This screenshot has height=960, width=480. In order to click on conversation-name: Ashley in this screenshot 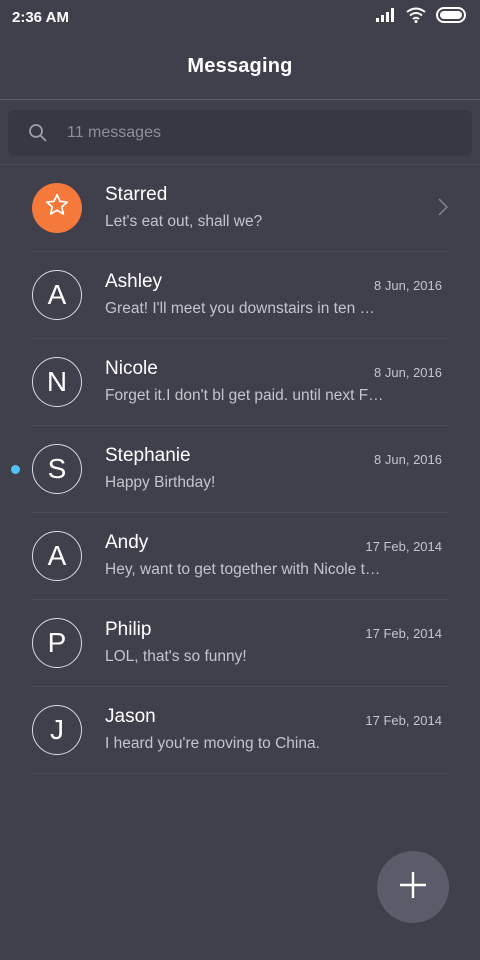, I will do `click(134, 281)`.